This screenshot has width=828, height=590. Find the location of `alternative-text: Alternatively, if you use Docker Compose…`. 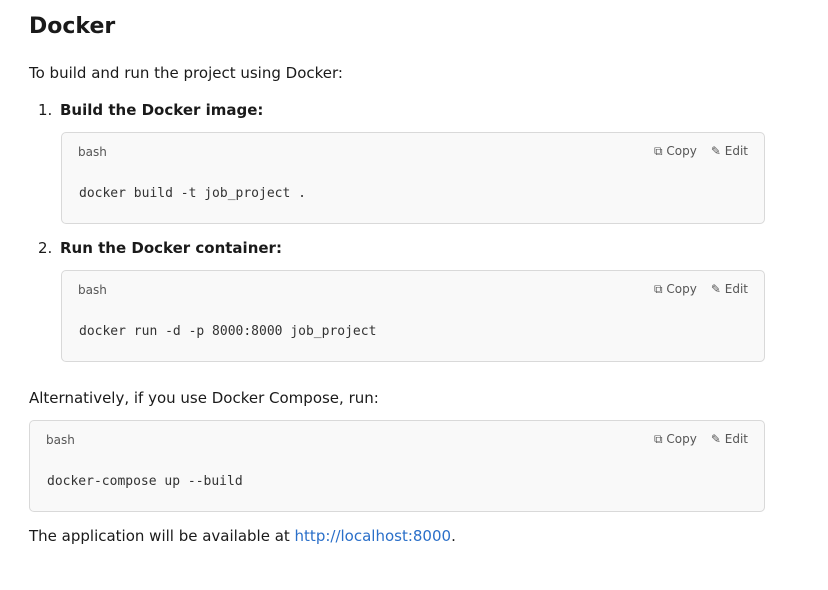

alternative-text: Alternatively, if you use Docker Compose… is located at coordinates (204, 398).